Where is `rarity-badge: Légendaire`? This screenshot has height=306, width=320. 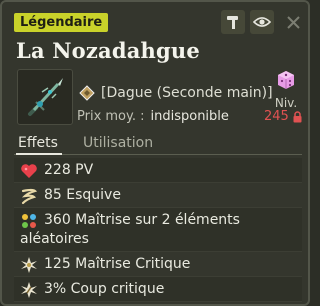 rarity-badge: Légendaire is located at coordinates (61, 22).